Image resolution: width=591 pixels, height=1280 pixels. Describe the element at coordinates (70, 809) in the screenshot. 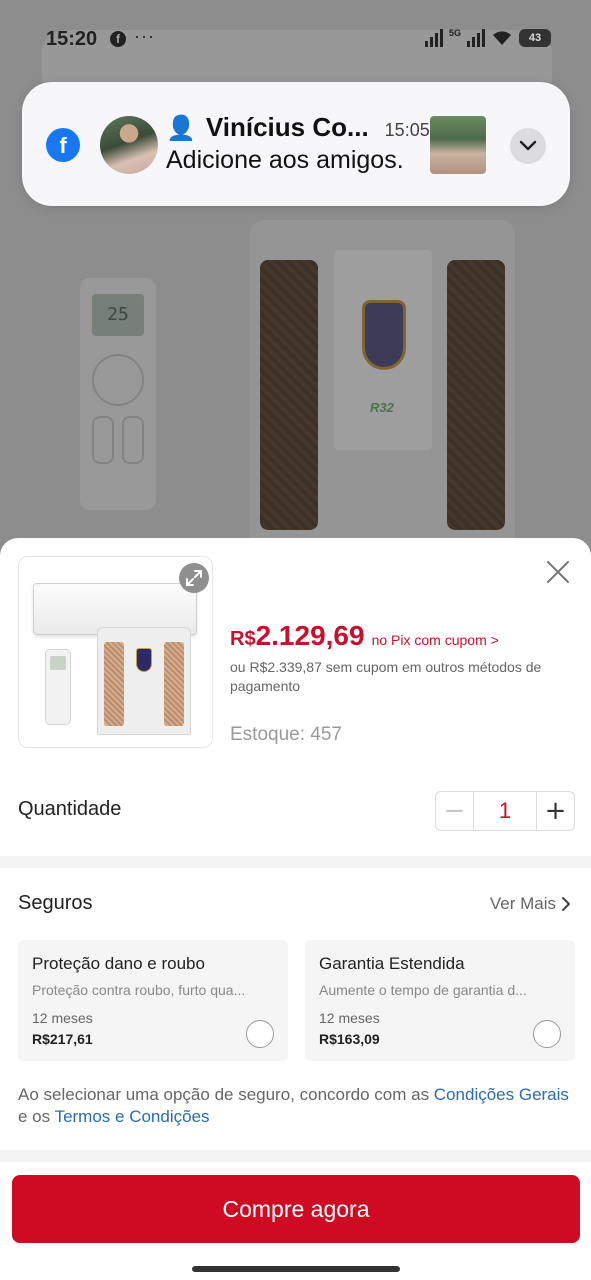

I see `quantity-label: Quantidade` at that location.